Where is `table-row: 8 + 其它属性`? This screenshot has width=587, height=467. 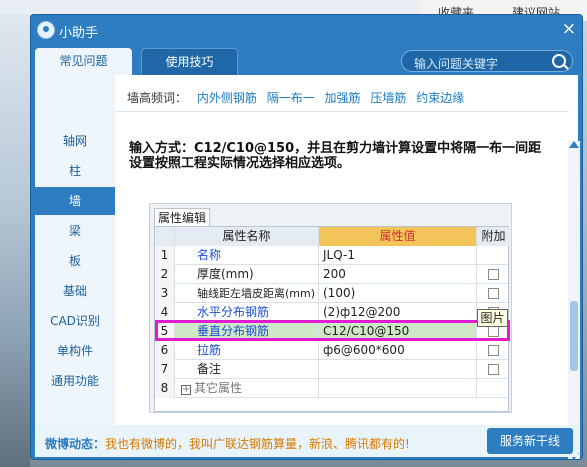 table-row: 8 + 其它属性 is located at coordinates (332, 388).